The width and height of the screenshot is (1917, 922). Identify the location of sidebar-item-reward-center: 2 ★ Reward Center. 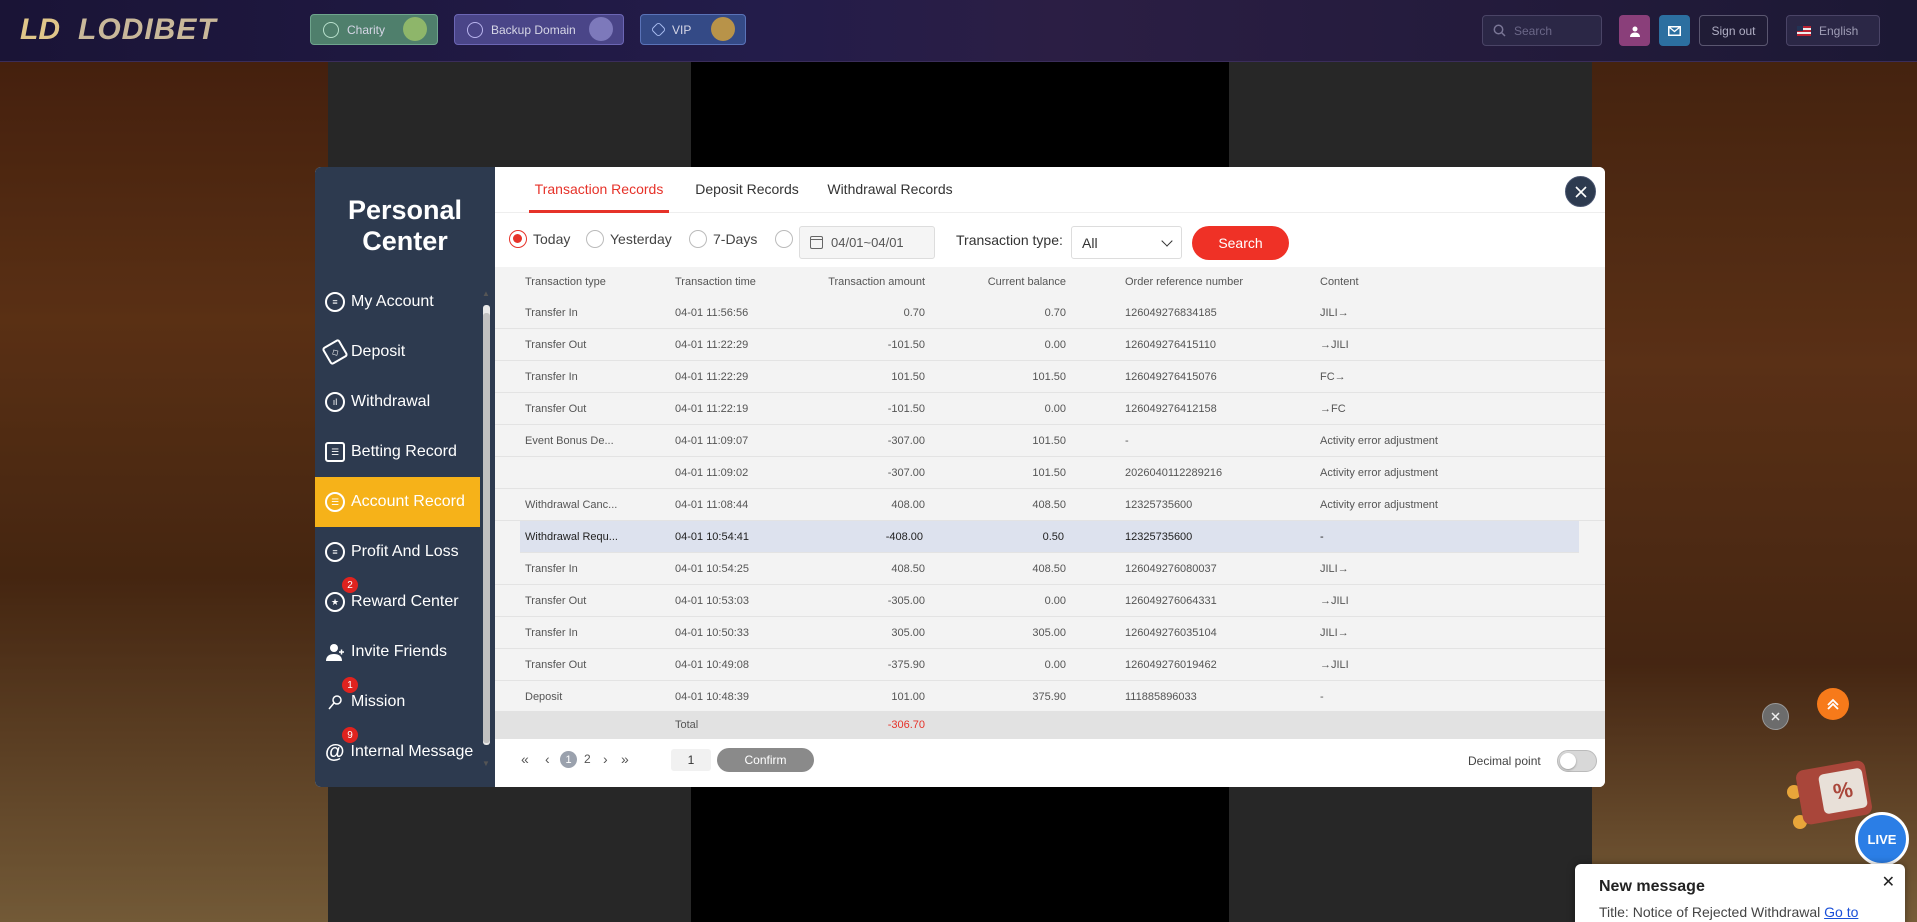
(397, 602).